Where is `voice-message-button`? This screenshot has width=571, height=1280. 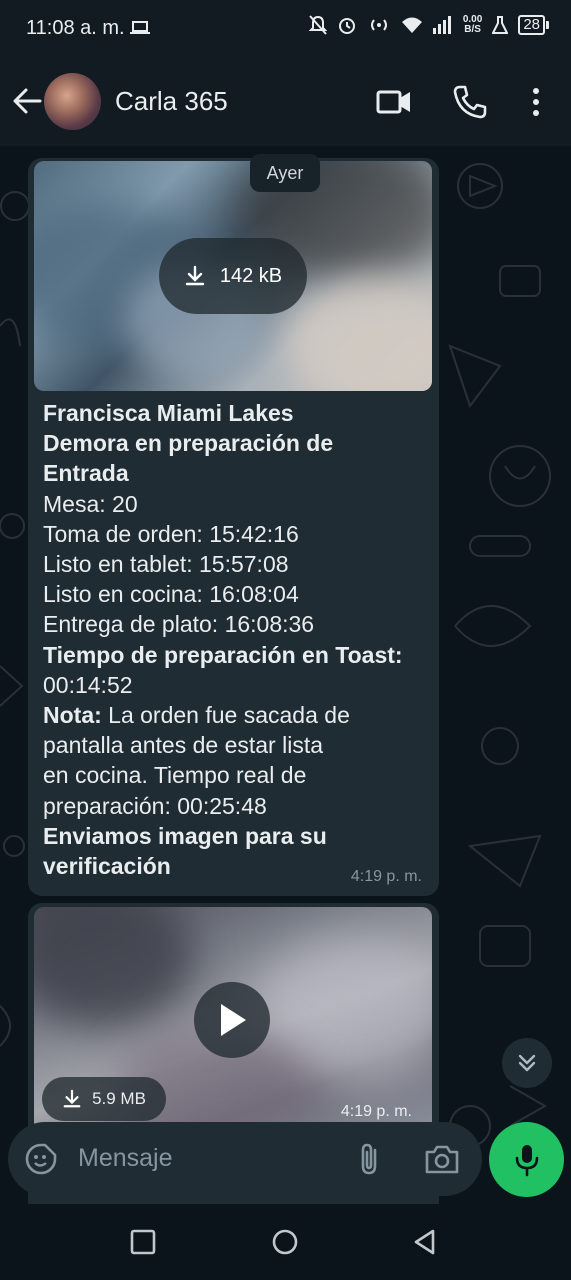
voice-message-button is located at coordinates (526, 1159).